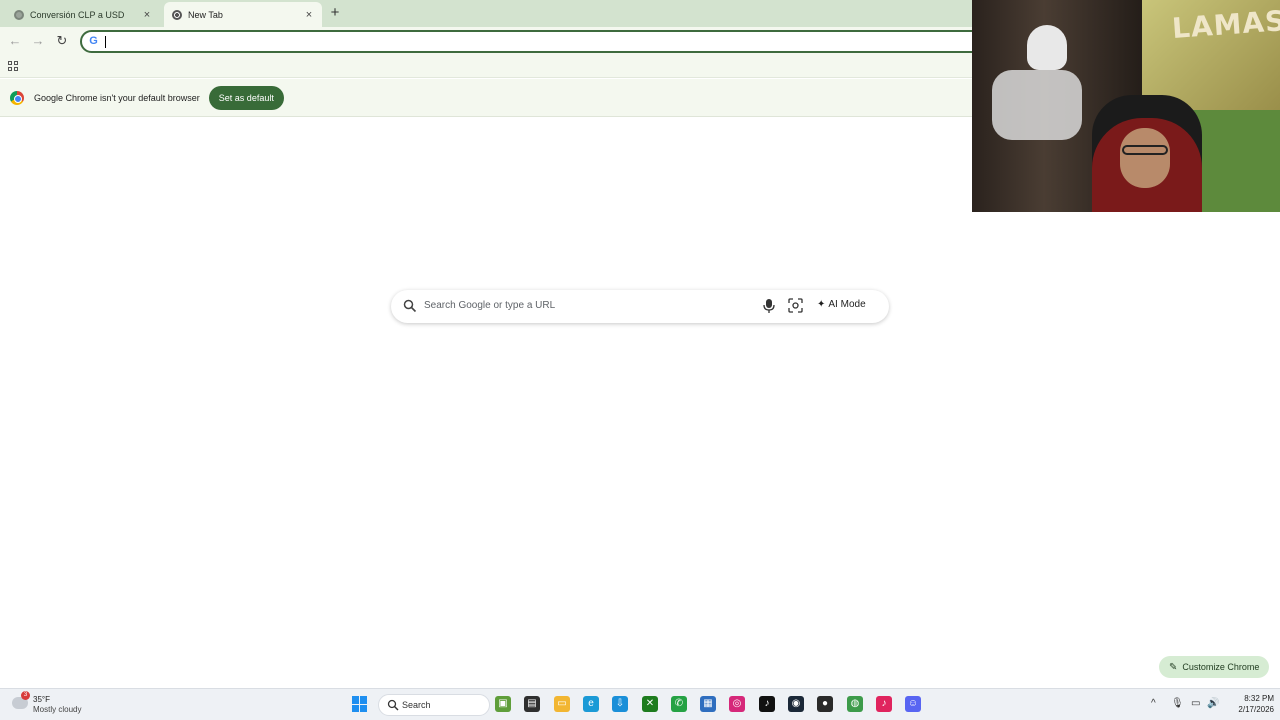 This screenshot has width=1280, height=720. What do you see at coordinates (434, 705) in the screenshot?
I see `taskbar-search: Search` at bounding box center [434, 705].